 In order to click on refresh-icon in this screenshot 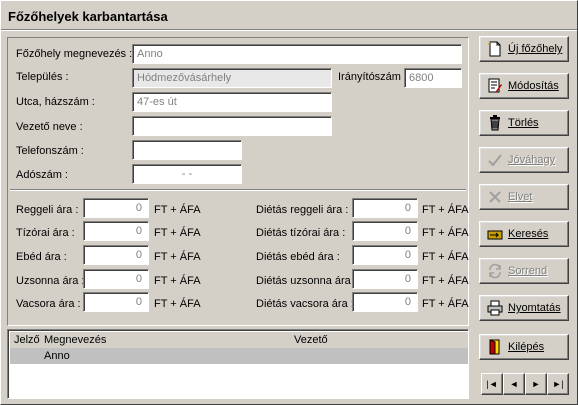, I will do `click(495, 271)`.